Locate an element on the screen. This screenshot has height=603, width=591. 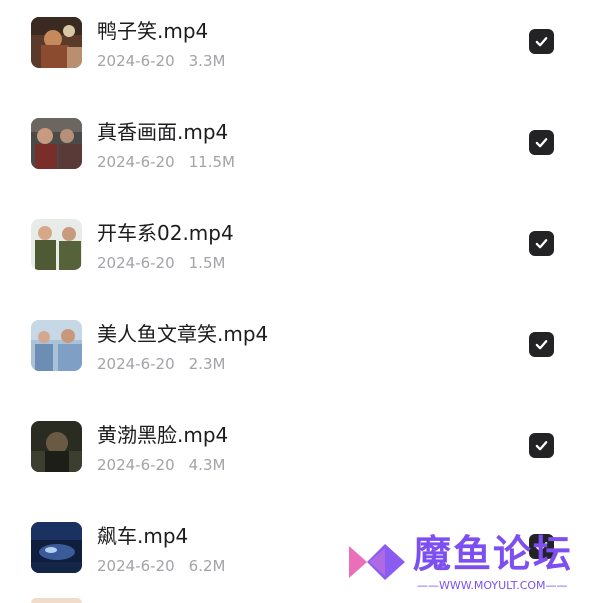
file-meta: 2024-6-20 1.5M is located at coordinates (161, 263).